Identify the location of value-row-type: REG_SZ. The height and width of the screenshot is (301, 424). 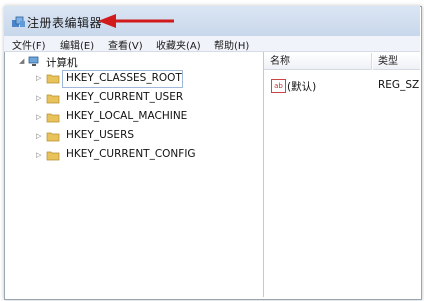
(399, 85).